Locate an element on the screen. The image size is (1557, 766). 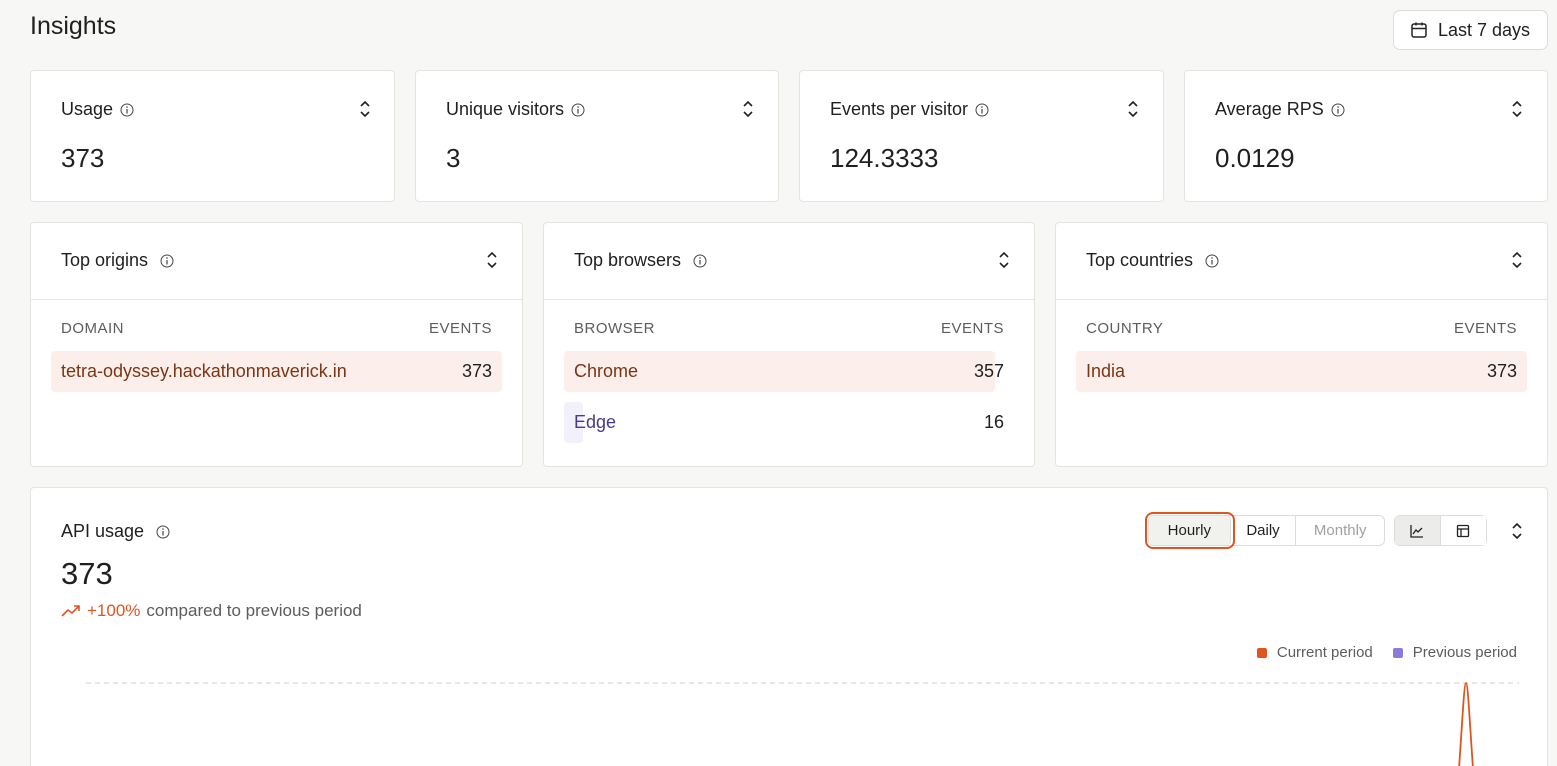
granularity-hourly-button: Hourly is located at coordinates (1190, 530).